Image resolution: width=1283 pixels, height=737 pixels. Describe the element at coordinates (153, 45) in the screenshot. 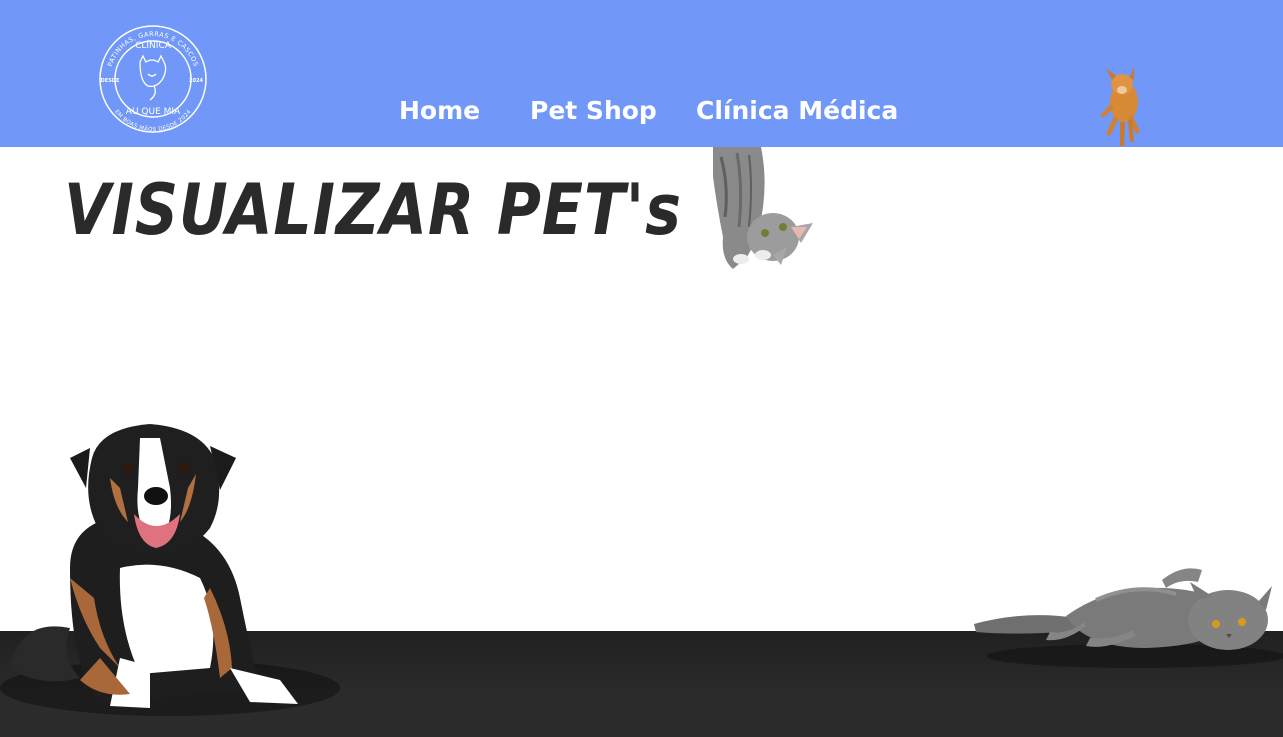

I see `logo-name: CLÍNICA` at that location.